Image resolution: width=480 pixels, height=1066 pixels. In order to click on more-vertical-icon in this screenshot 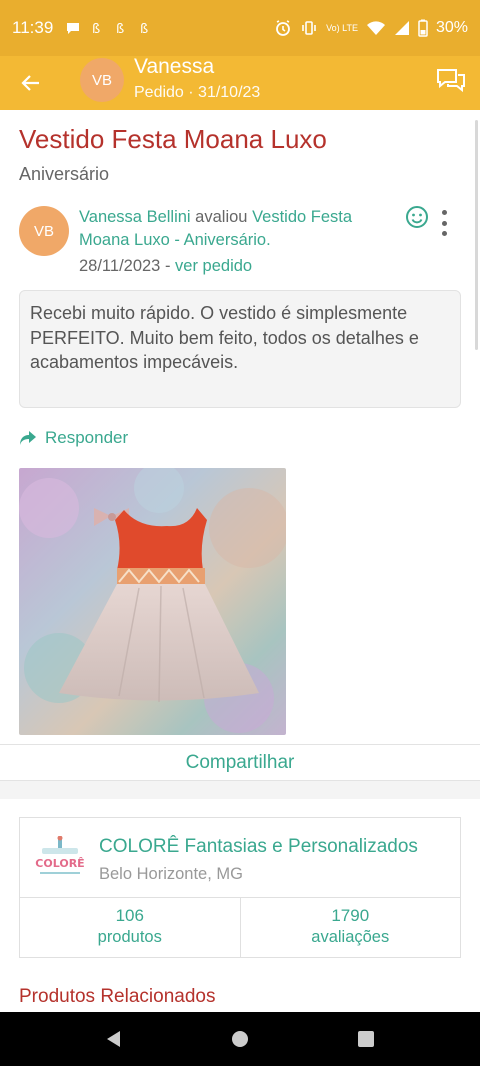, I will do `click(444, 212)`.